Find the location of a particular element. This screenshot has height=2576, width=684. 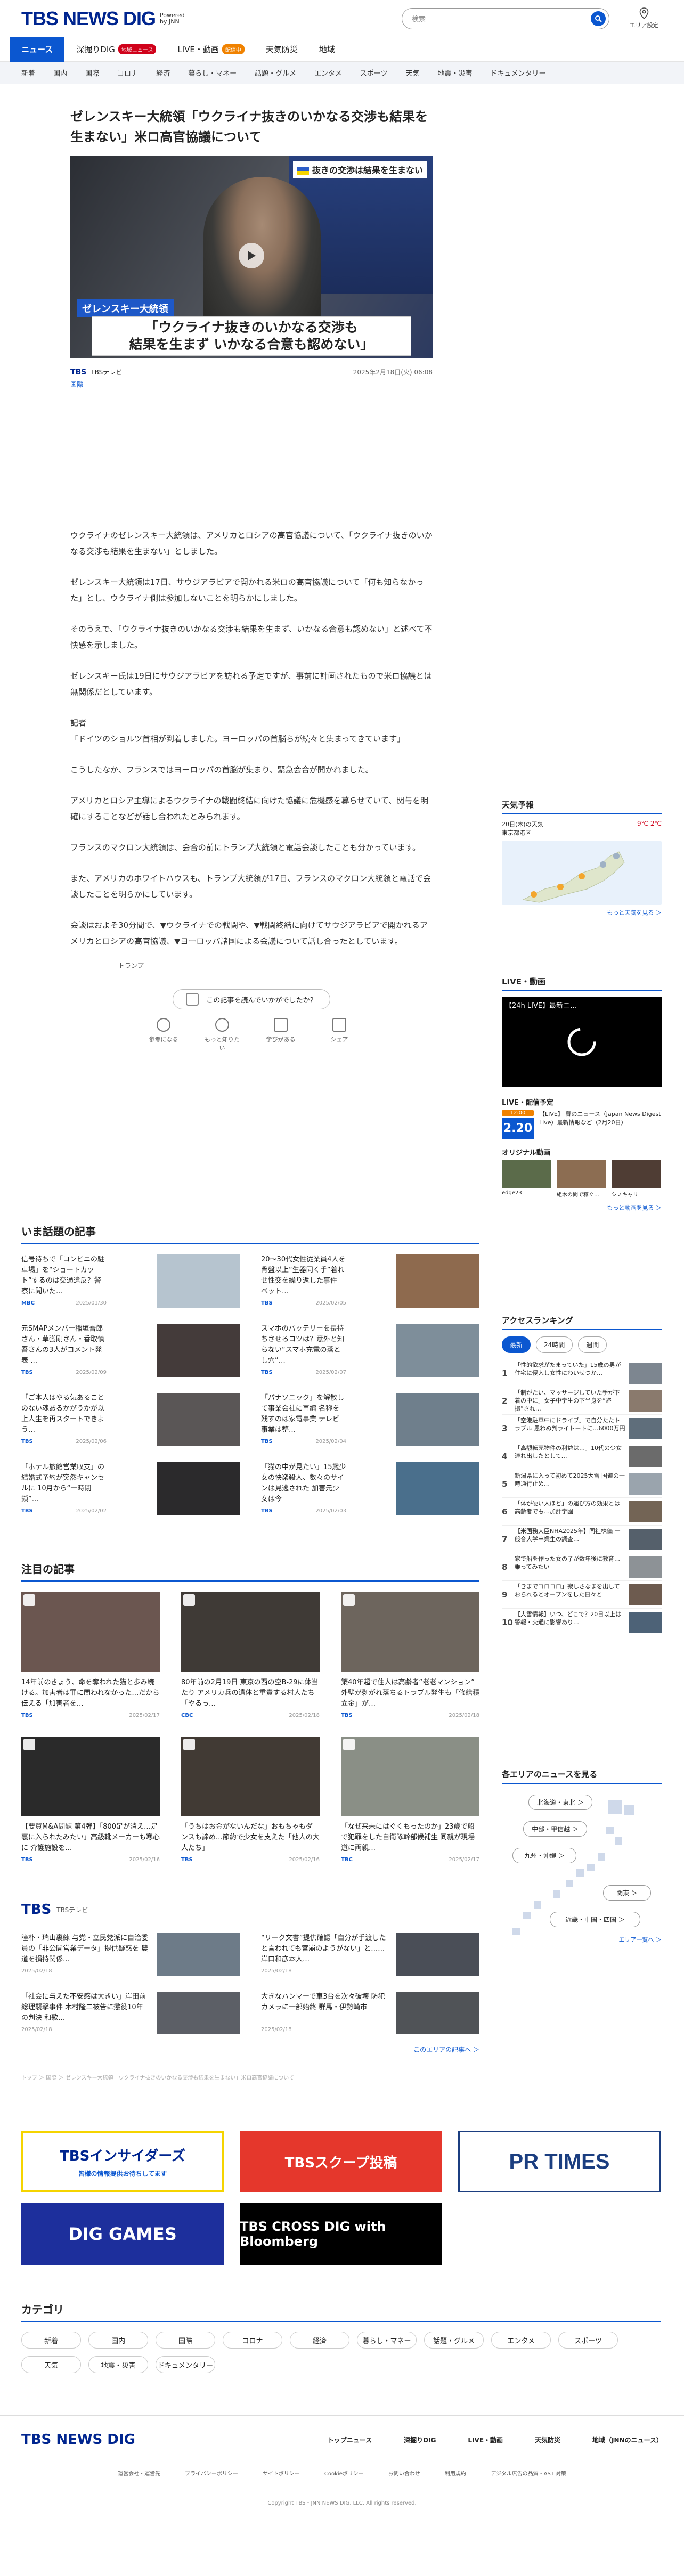

category-button: 話題・グルメ is located at coordinates (454, 2341).